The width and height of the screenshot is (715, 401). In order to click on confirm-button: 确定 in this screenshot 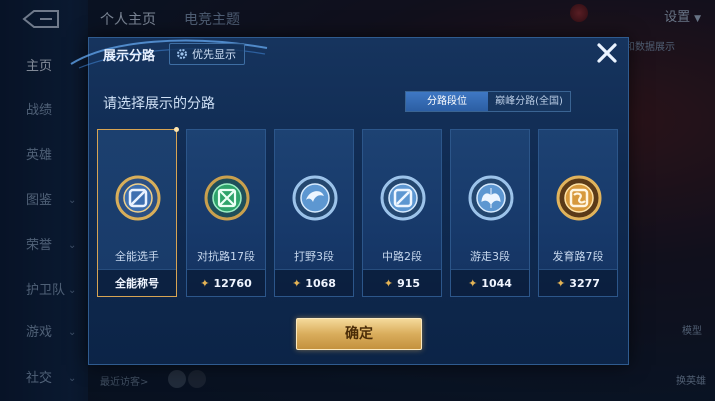, I will do `click(359, 334)`.